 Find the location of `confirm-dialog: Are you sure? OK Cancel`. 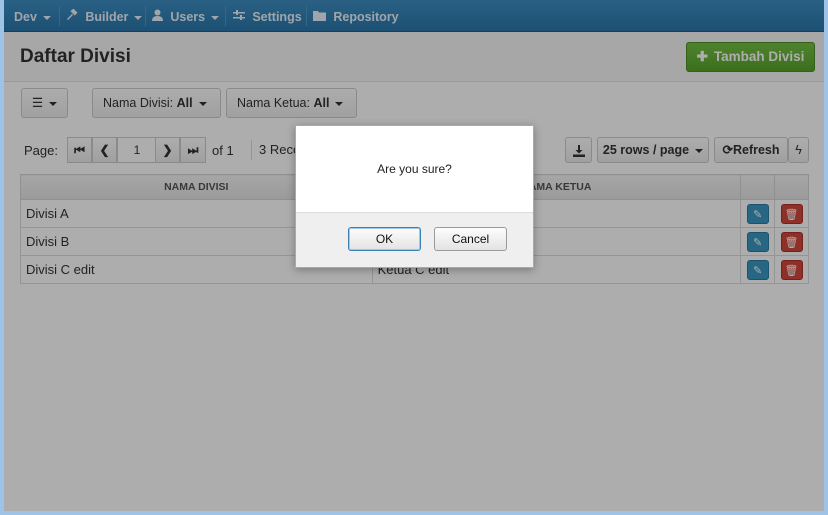

confirm-dialog: Are you sure? OK Cancel is located at coordinates (414, 196).